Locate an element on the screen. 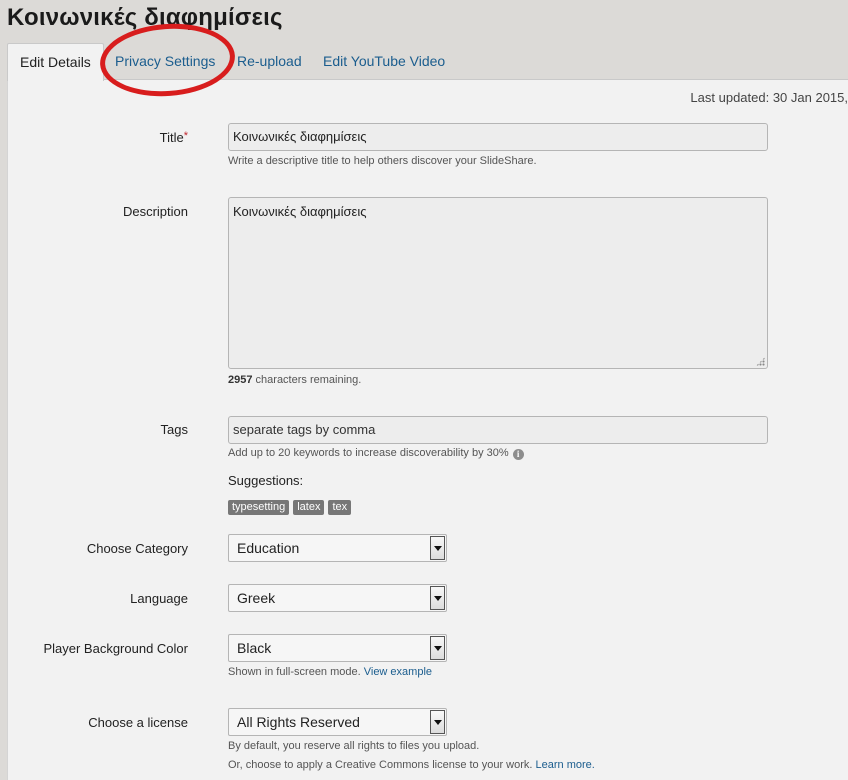  suggestion-chips: typesetting latex tex is located at coordinates (290, 507).